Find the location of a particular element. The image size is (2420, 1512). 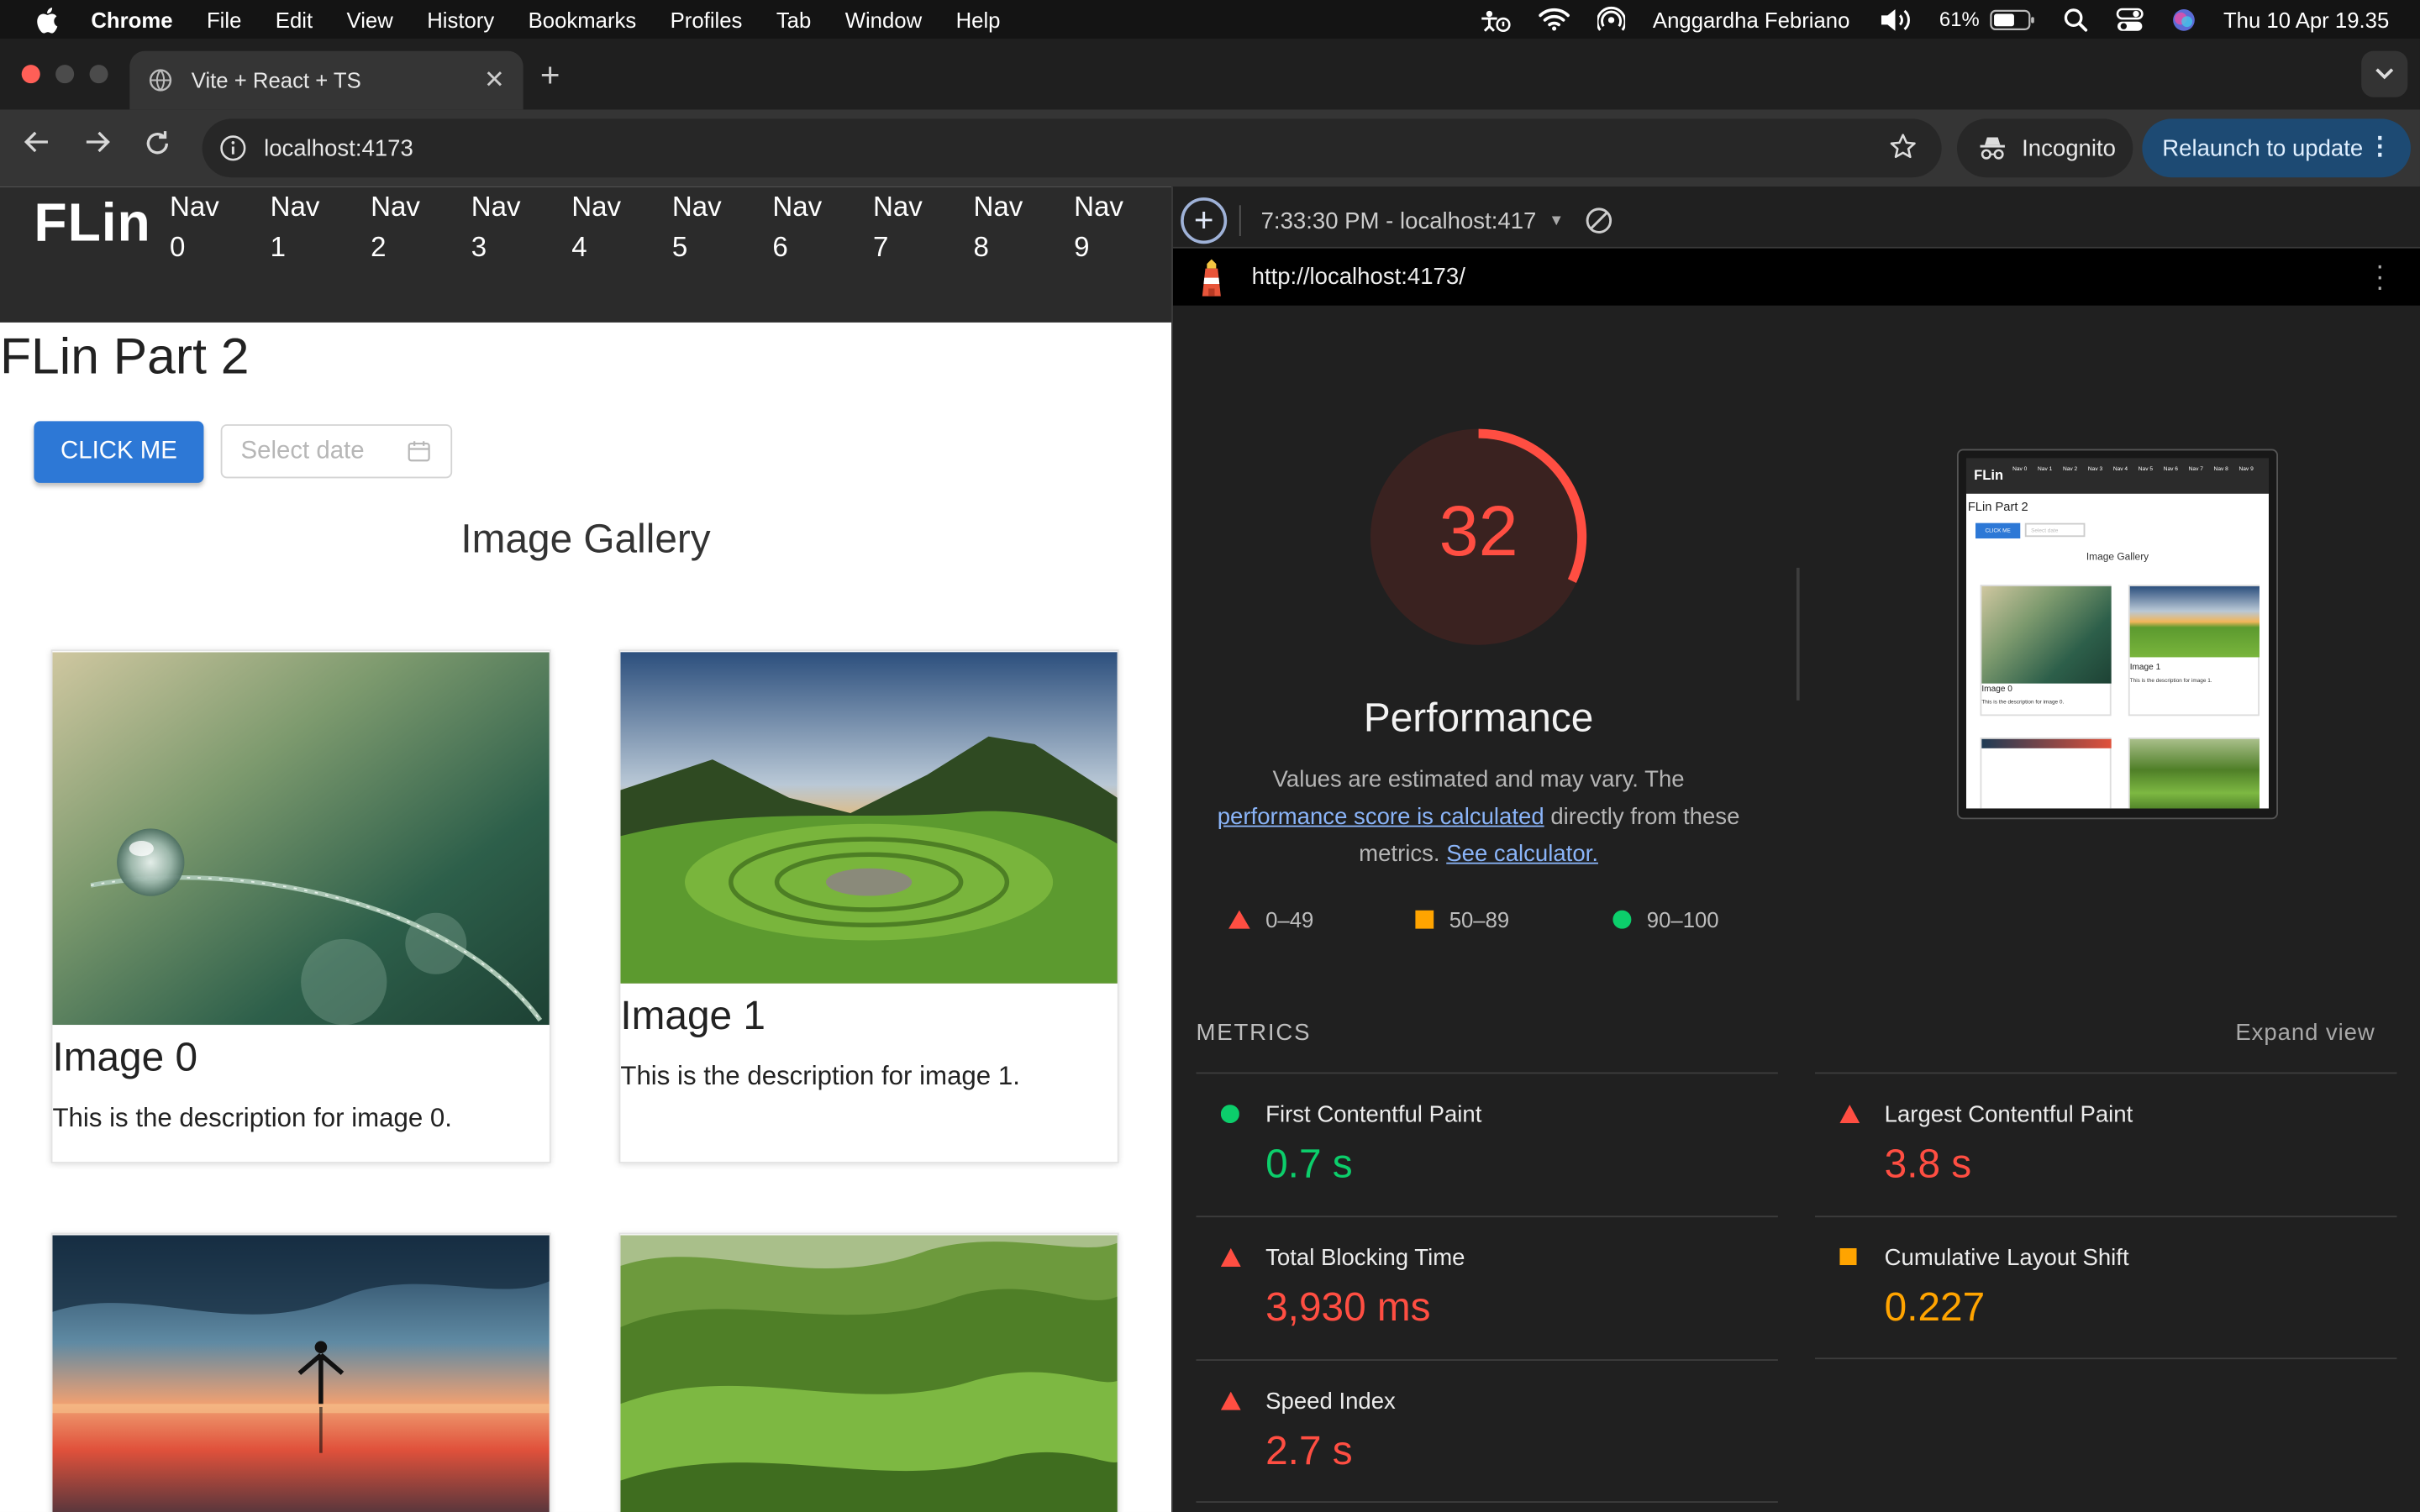

menu-window: Window is located at coordinates (883, 19).